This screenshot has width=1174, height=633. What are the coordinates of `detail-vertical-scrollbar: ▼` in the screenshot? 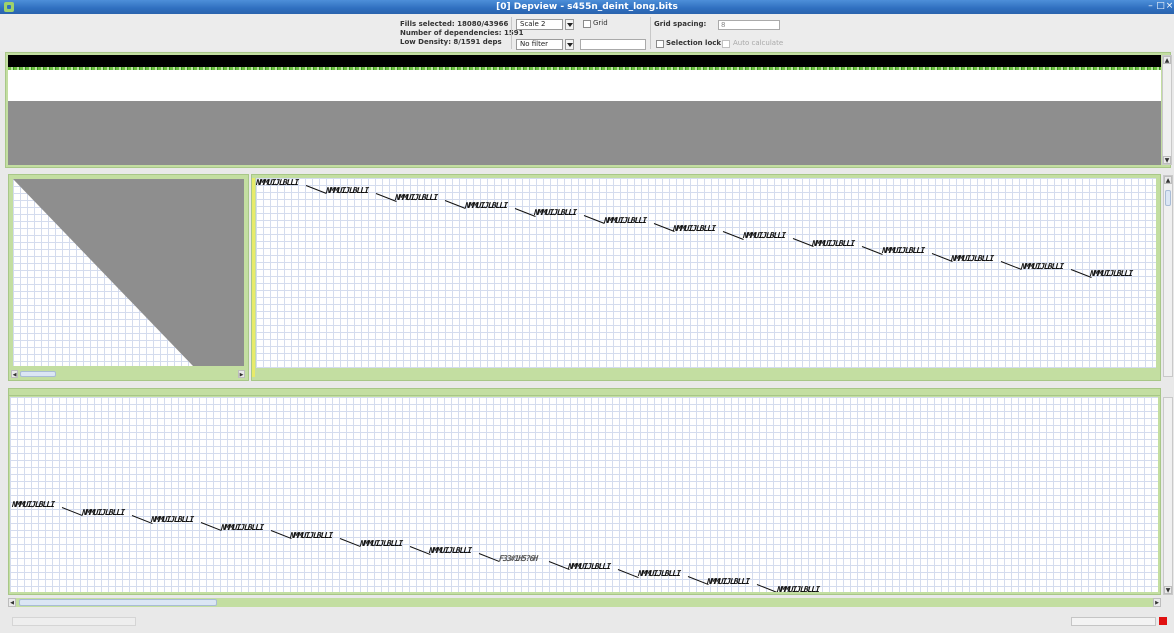 It's located at (1168, 496).